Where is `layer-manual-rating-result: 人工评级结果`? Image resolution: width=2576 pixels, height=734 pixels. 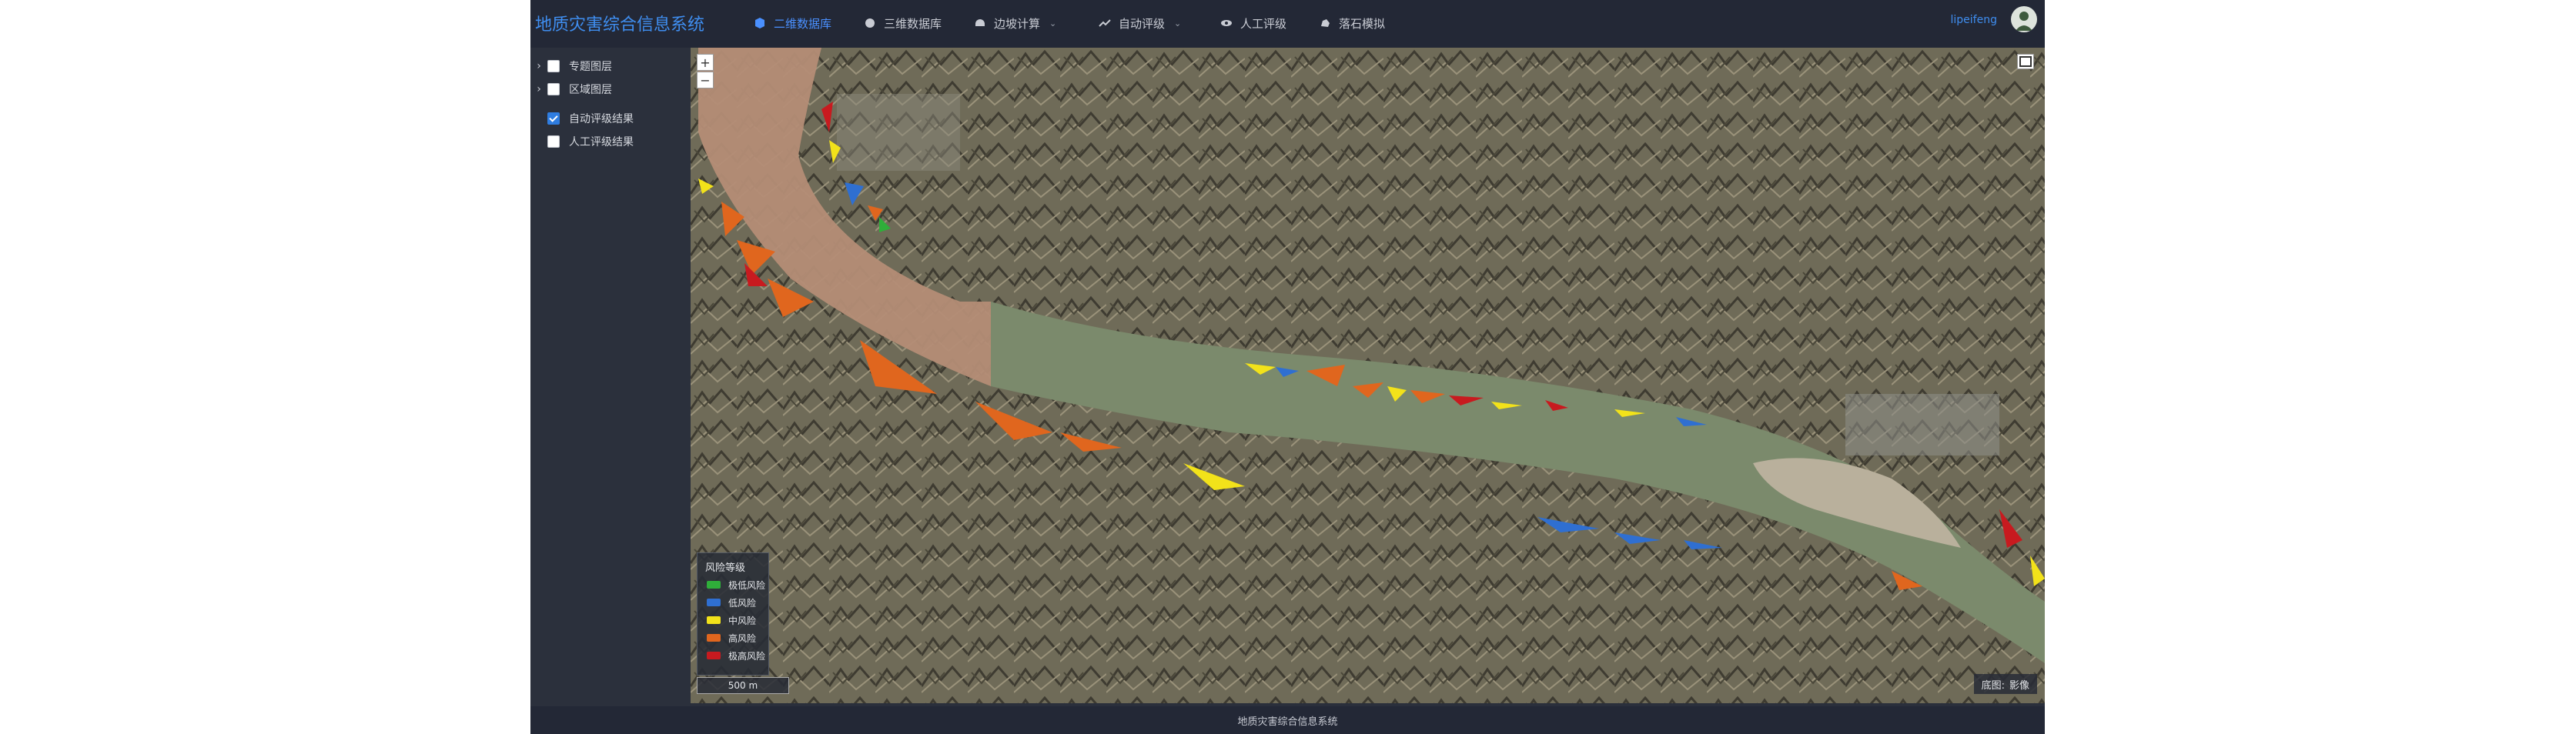 layer-manual-rating-result: 人工评级结果 is located at coordinates (591, 141).